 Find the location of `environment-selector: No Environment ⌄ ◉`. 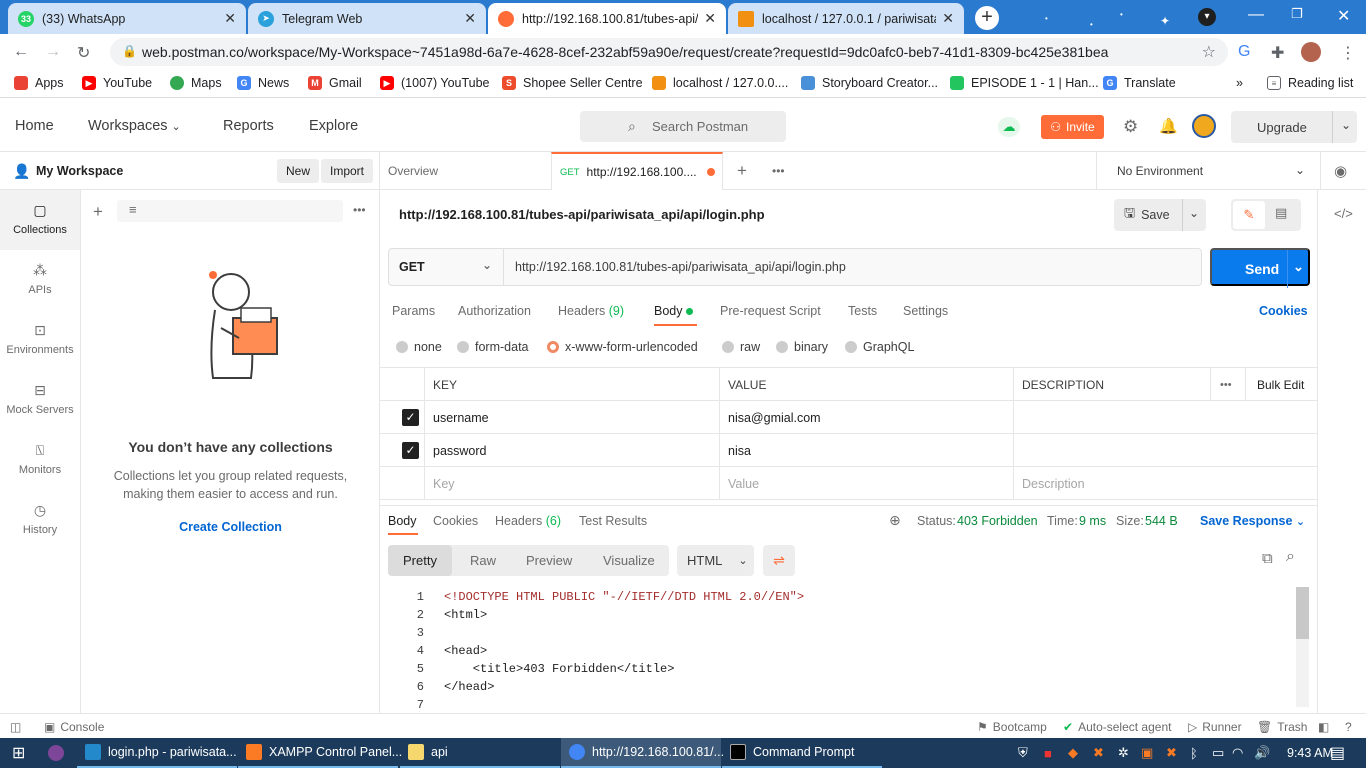

environment-selector: No Environment ⌄ ◉ is located at coordinates (1231, 171).